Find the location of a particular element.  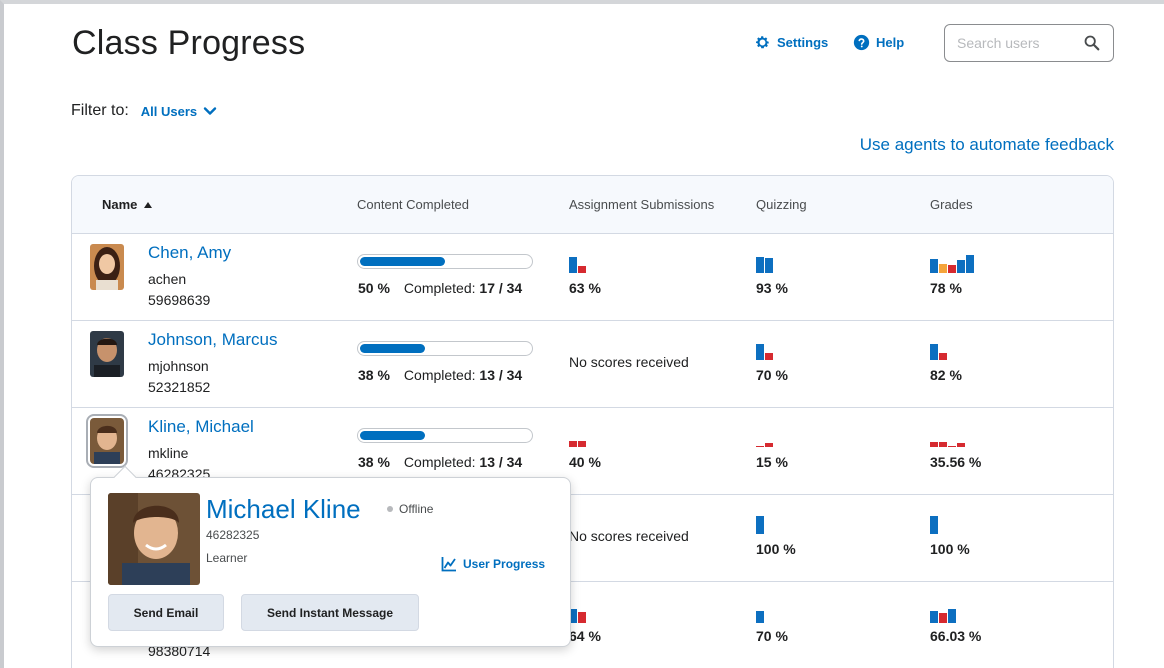

grades-score: 35.56 % is located at coordinates (956, 462).